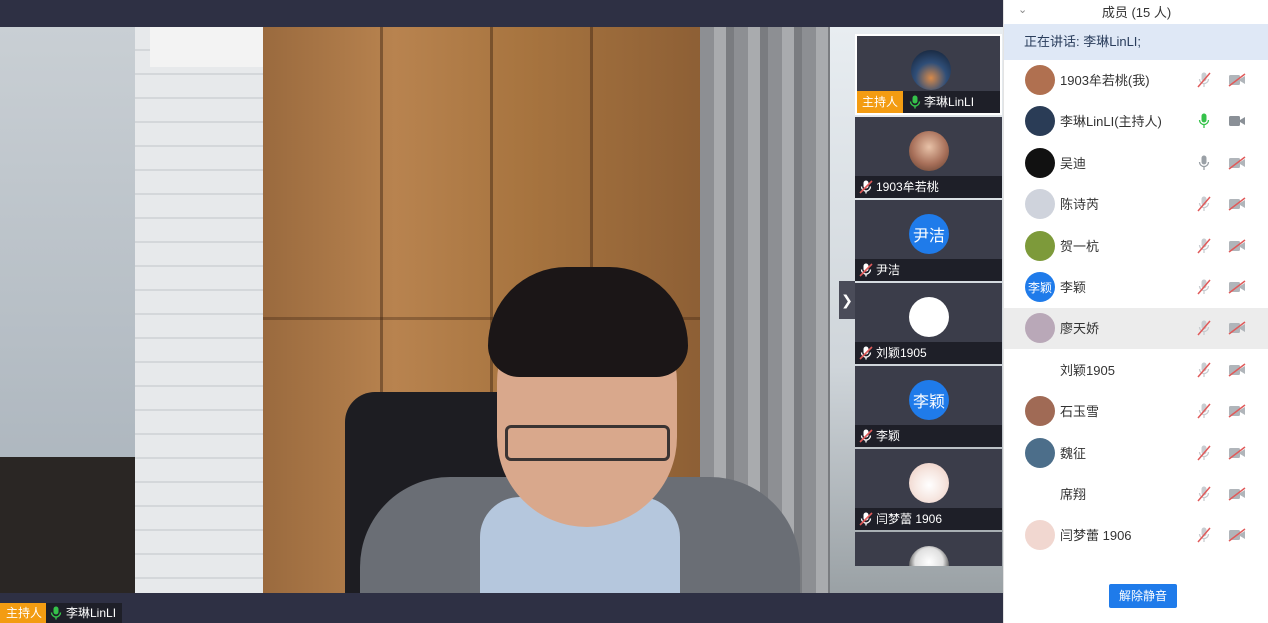  Describe the element at coordinates (91, 613) in the screenshot. I see `main-speaker-name: 李琳LinLI` at that location.